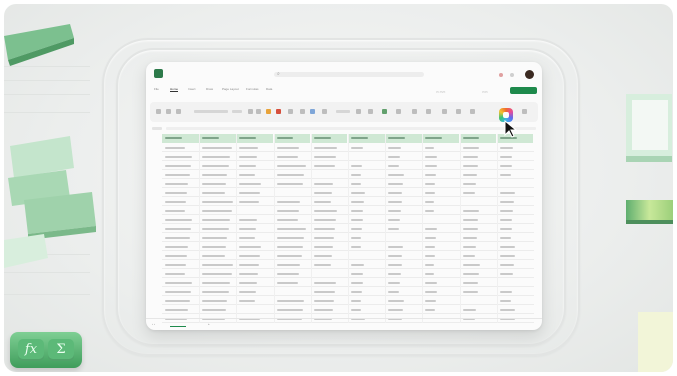 This screenshot has height=376, width=677. Describe the element at coordinates (252, 89) in the screenshot. I see `menu-formulas: Formulas` at that location.